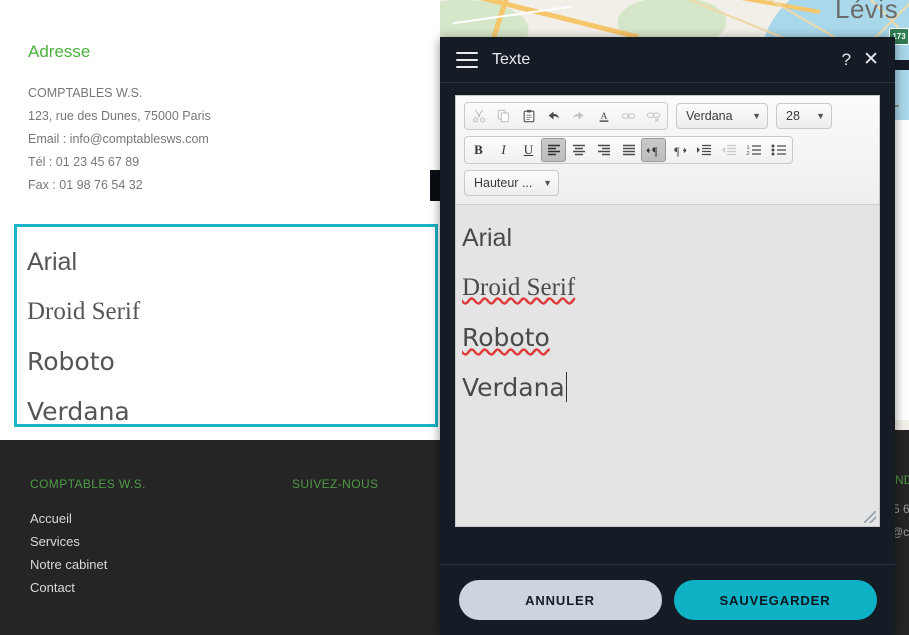 Image resolution: width=909 pixels, height=635 pixels. Describe the element at coordinates (566, 387) in the screenshot. I see `text-cursor` at that location.